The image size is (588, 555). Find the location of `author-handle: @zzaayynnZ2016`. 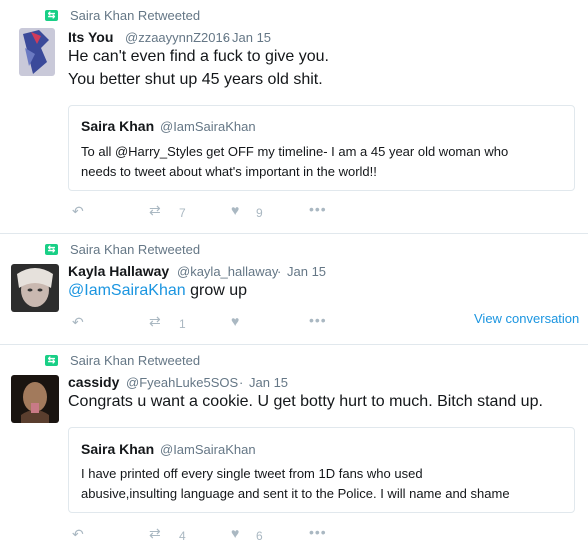

author-handle: @zzaayynnZ2016 is located at coordinates (177, 37).